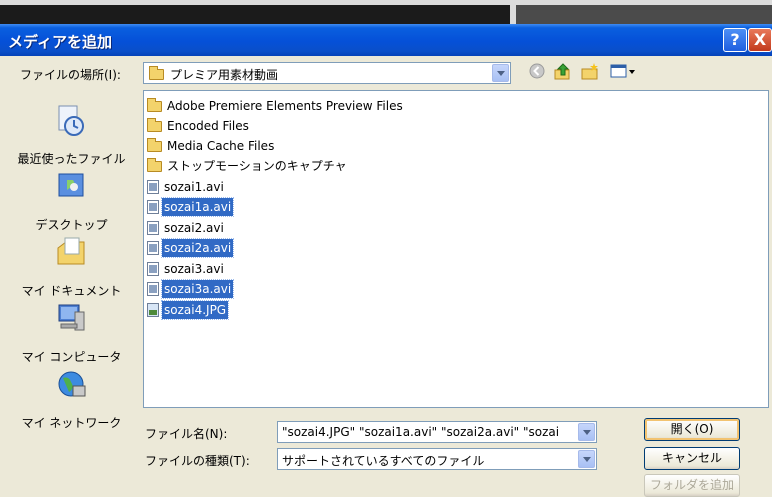 This screenshot has height=497, width=772. I want to click on place-my-network: マイ ネットワーク, so click(71, 402).